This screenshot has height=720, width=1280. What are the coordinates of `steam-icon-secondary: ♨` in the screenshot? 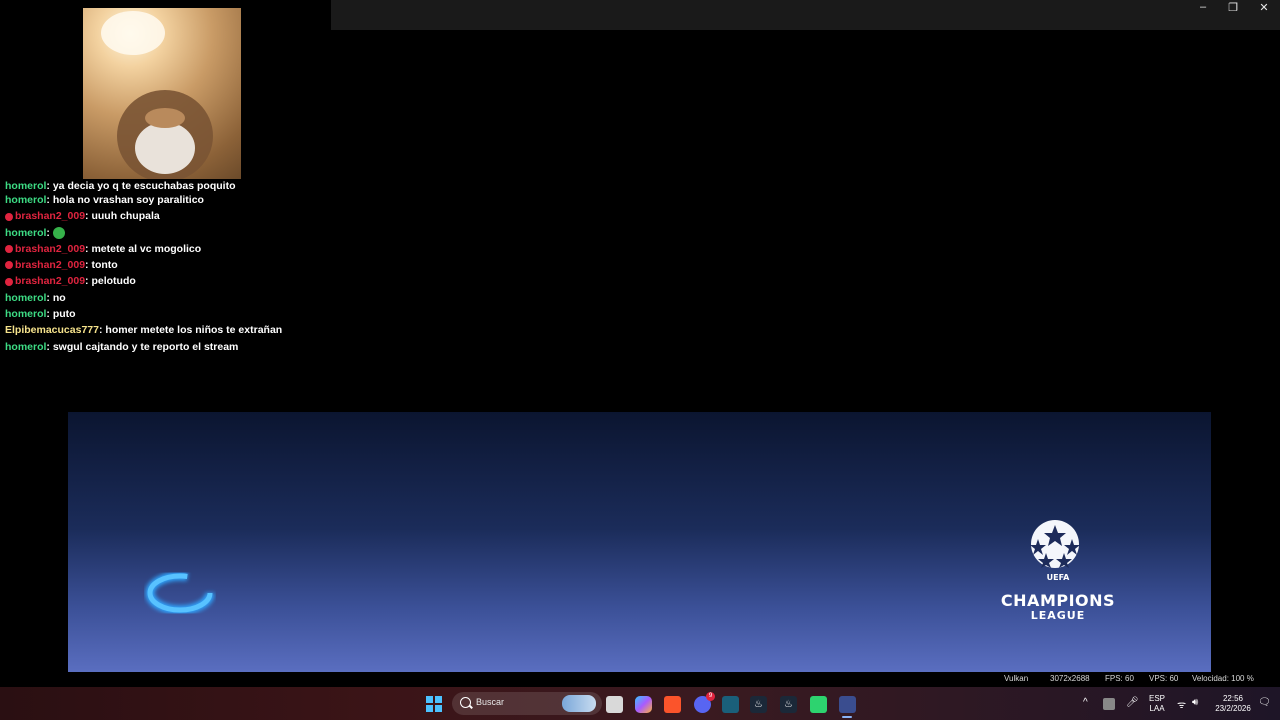 It's located at (788, 704).